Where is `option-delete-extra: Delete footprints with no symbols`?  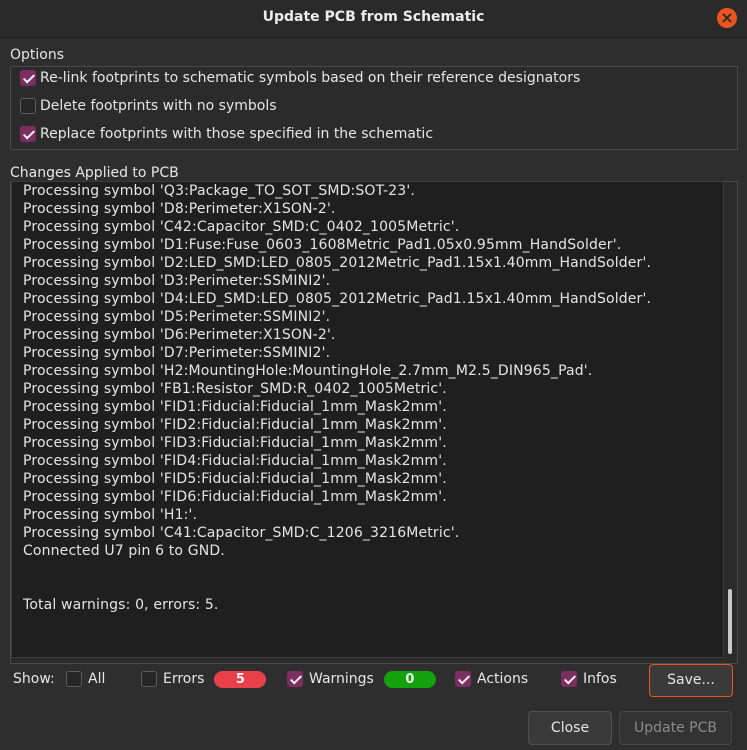
option-delete-extra: Delete footprints with no symbols is located at coordinates (148, 106).